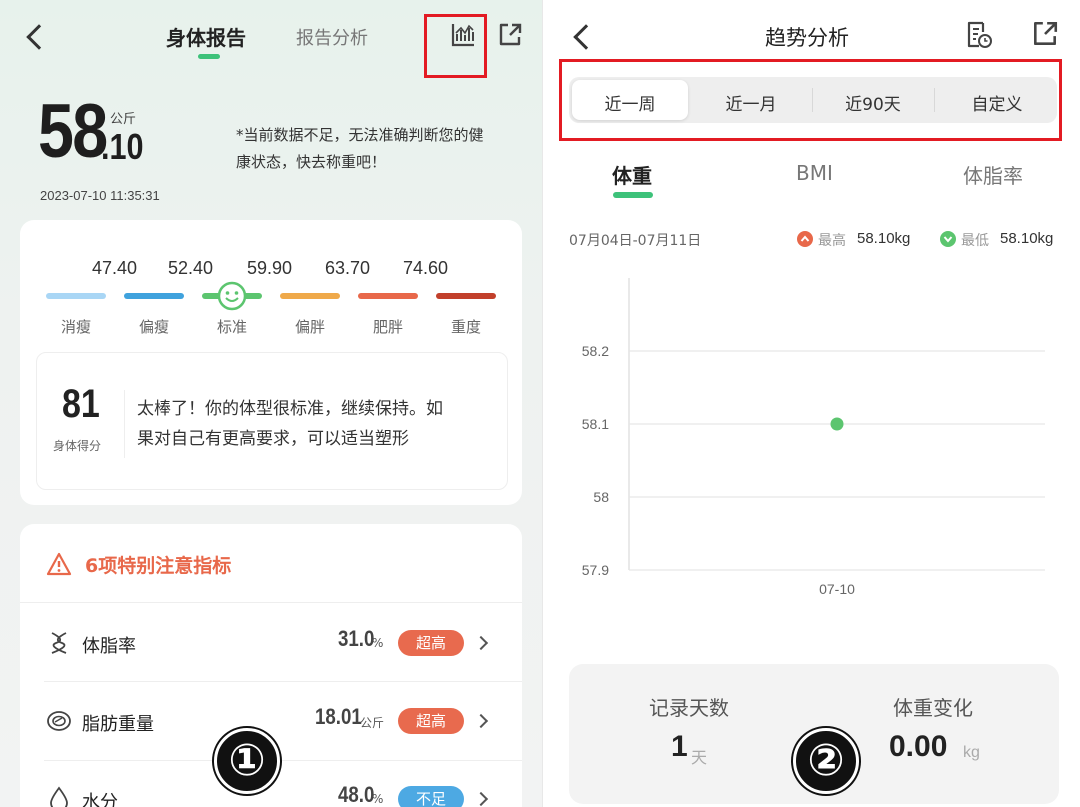 This screenshot has width=1080, height=807. I want to click on indicator-row-water: 水分 48.0 % 不足, so click(274, 792).